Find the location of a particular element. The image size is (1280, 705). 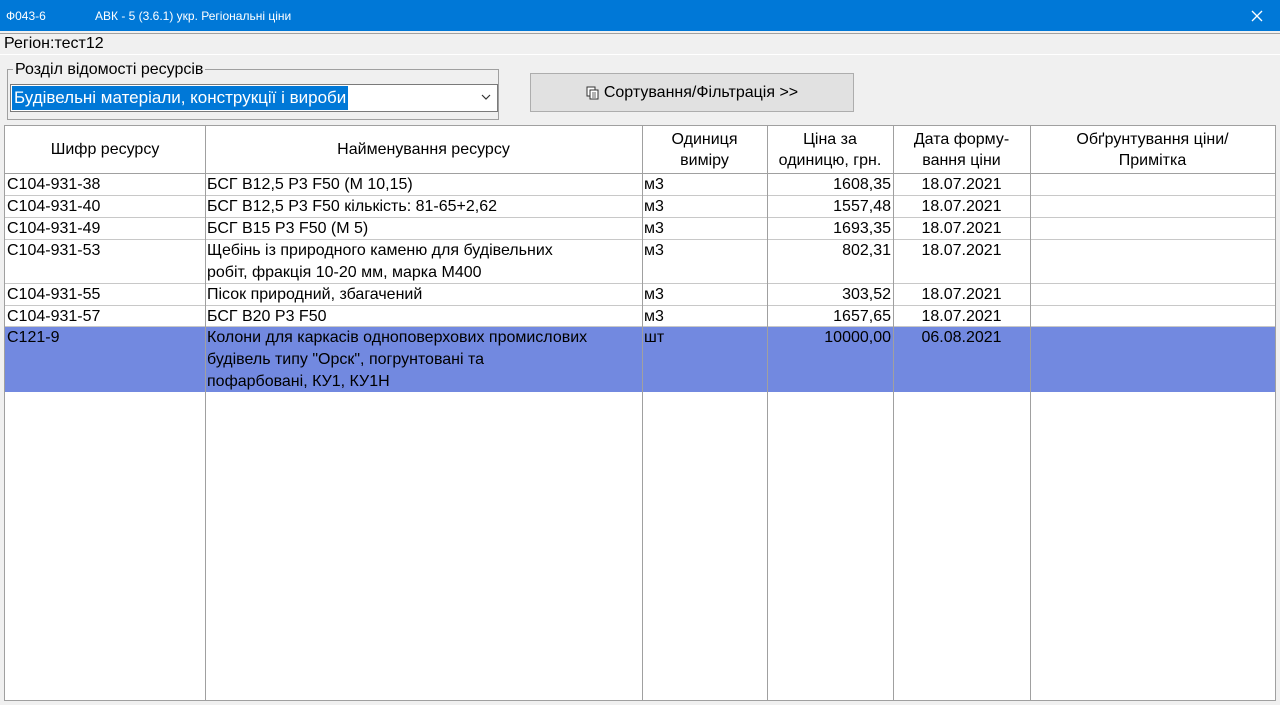

cell-code: С104-931-55 is located at coordinates (54, 294).